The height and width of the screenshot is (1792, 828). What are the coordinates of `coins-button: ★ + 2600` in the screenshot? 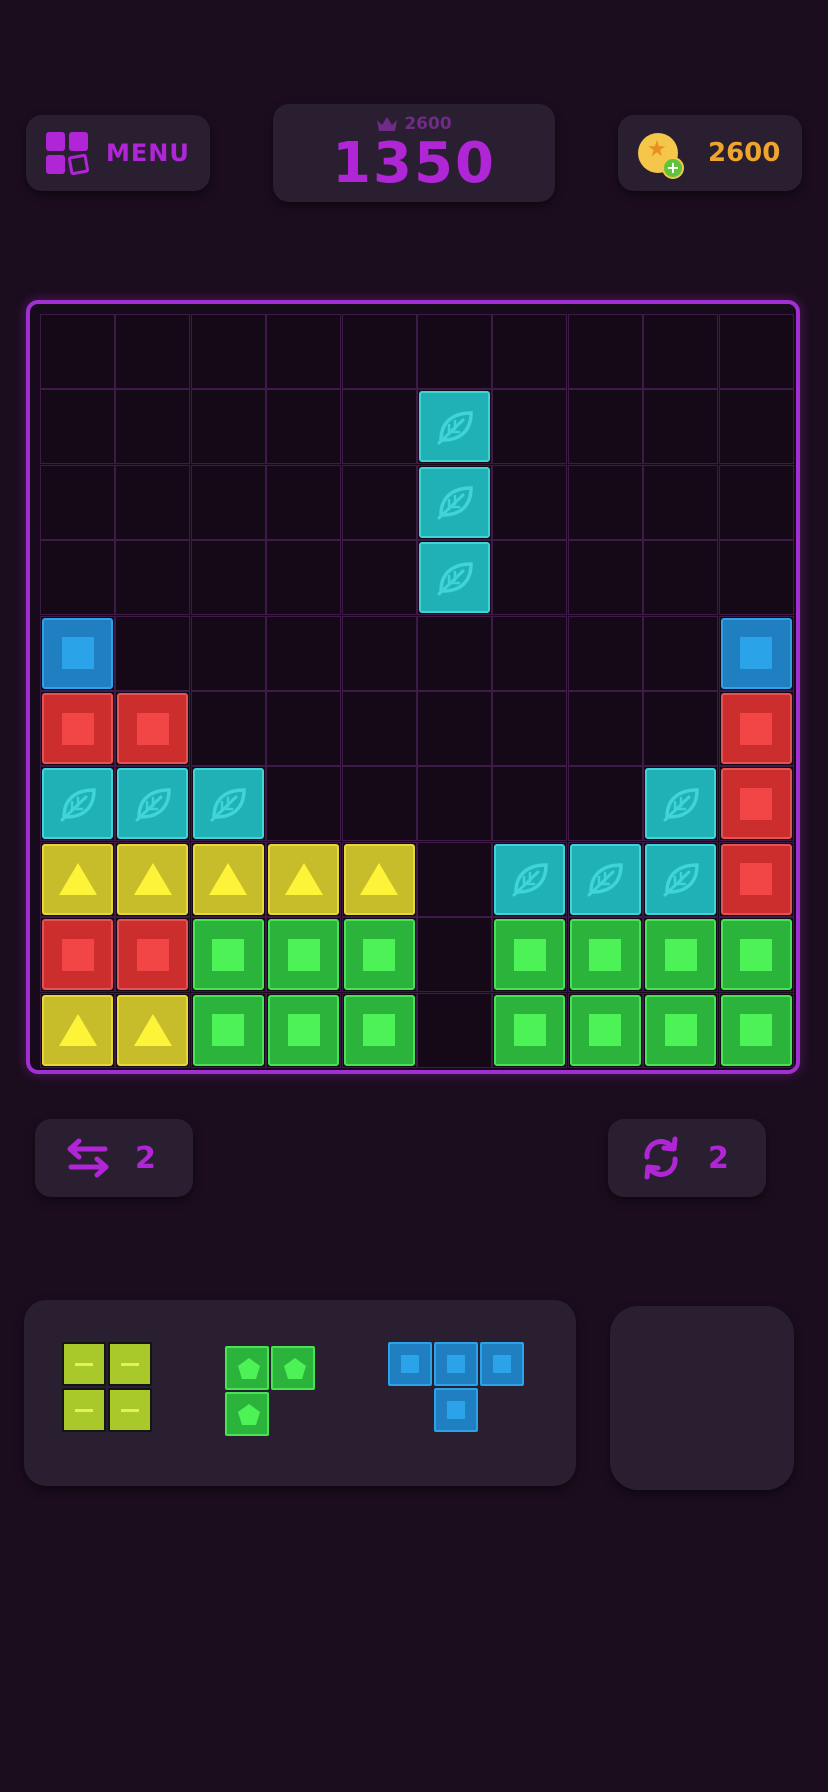 It's located at (710, 153).